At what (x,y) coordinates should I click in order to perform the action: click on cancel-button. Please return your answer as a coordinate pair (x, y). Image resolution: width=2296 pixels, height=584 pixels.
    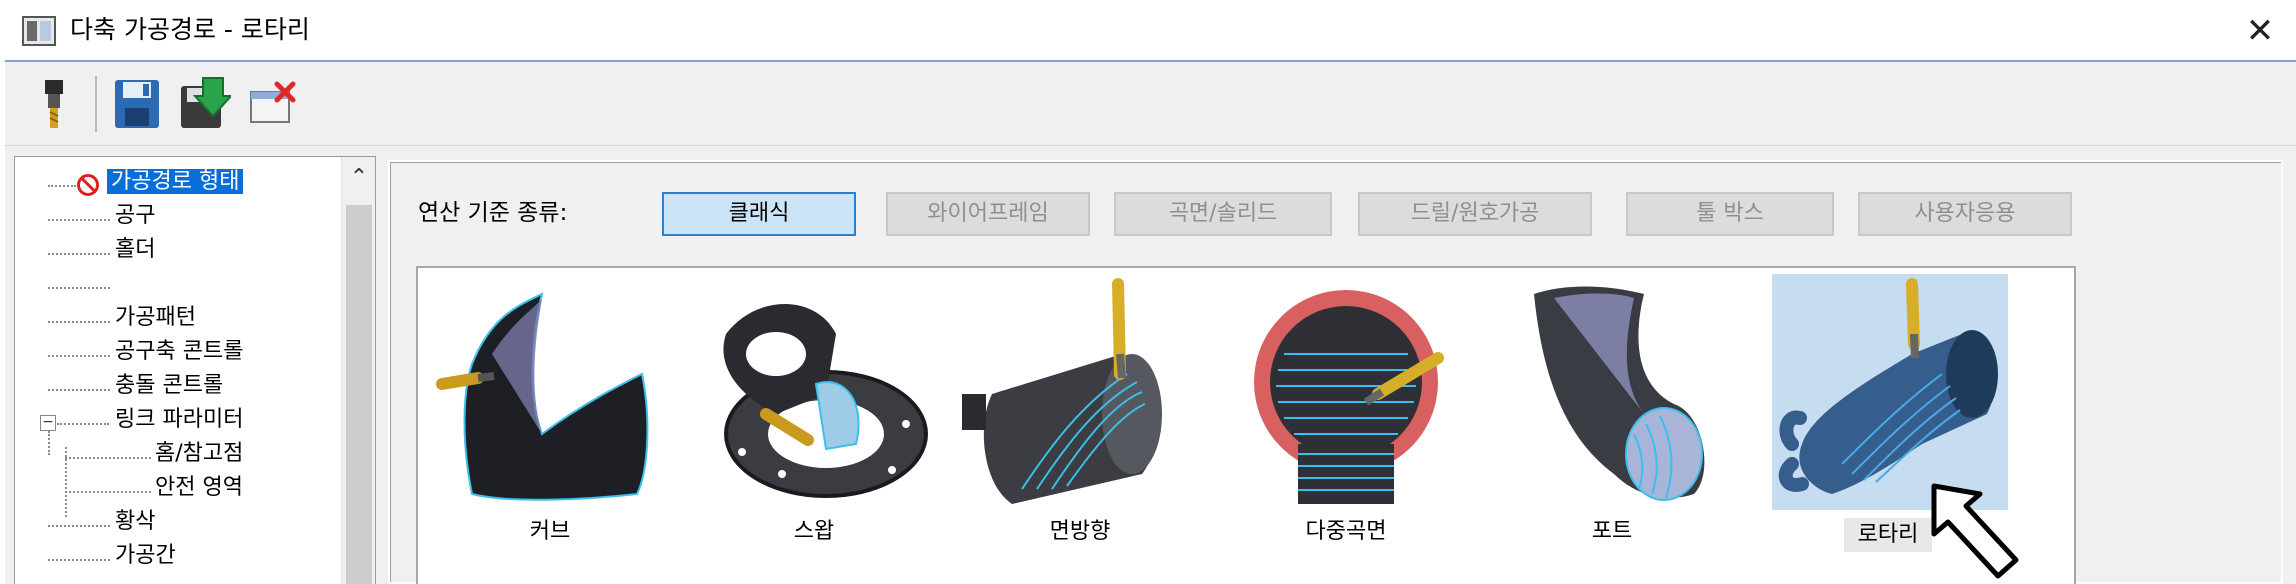
    Looking at the image, I should click on (274, 104).